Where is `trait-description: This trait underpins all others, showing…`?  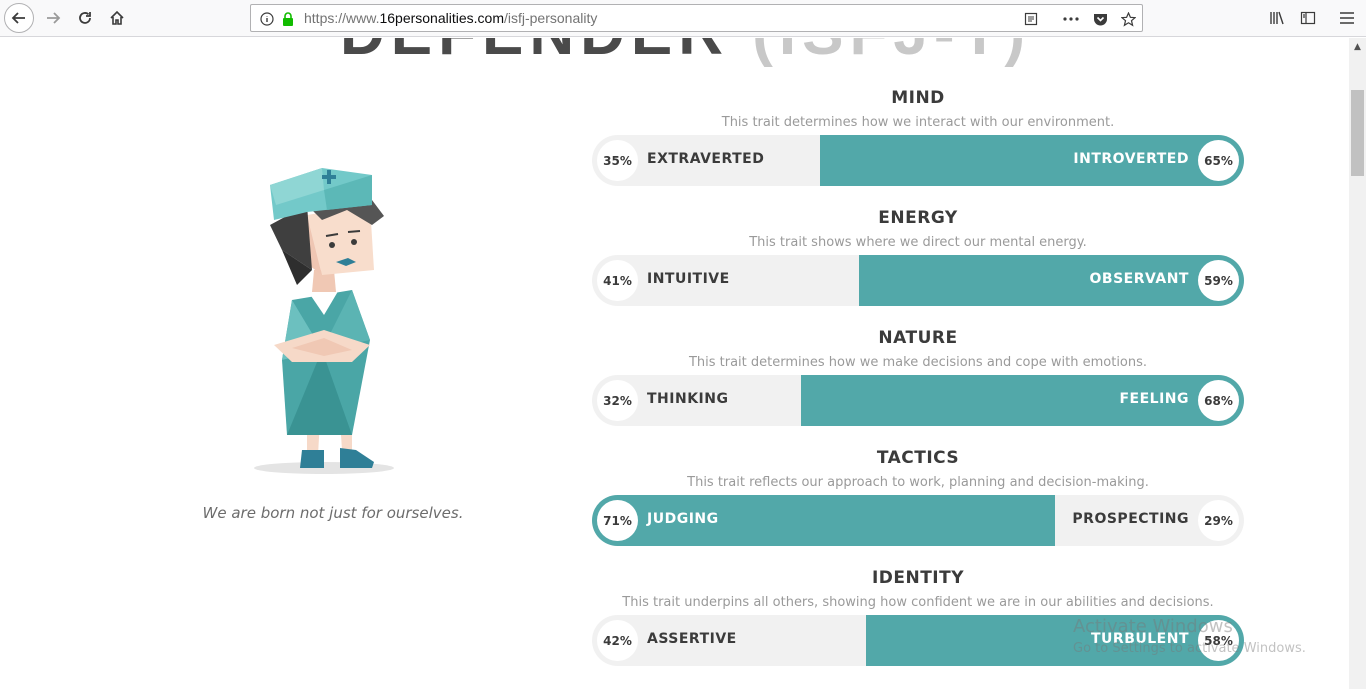 trait-description: This trait underpins all others, showing… is located at coordinates (918, 602).